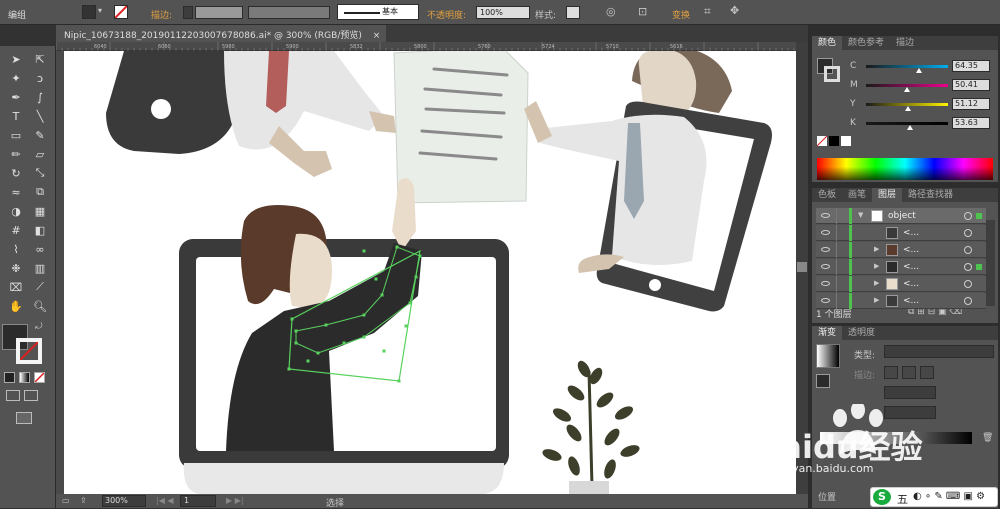  What do you see at coordinates (681, 14) in the screenshot?
I see `transform-link: 变换` at bounding box center [681, 14].